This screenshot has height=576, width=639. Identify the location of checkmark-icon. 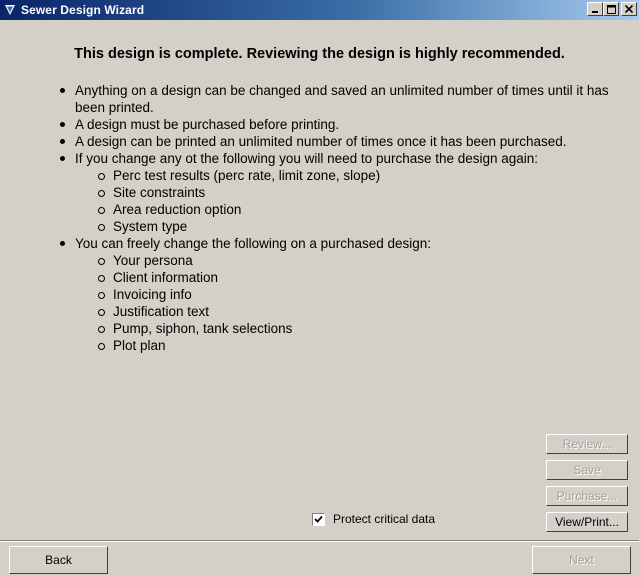
(318, 519).